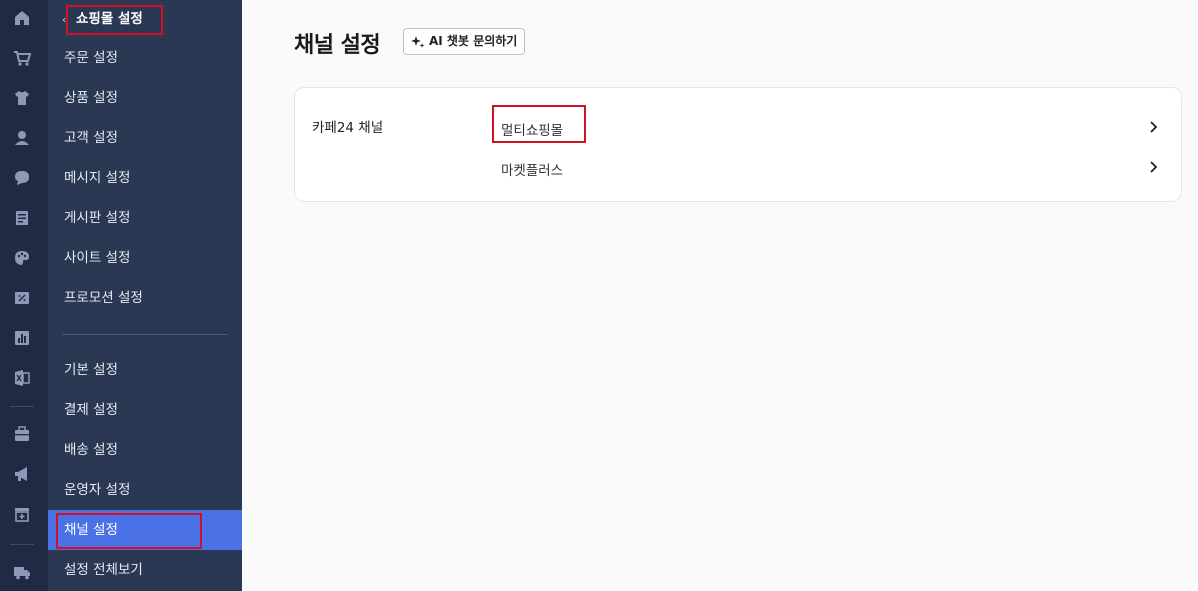 This screenshot has height=591, width=1198. Describe the element at coordinates (145, 570) in the screenshot. I see `sidebar-item-all-settings: 설정 전체보기` at that location.